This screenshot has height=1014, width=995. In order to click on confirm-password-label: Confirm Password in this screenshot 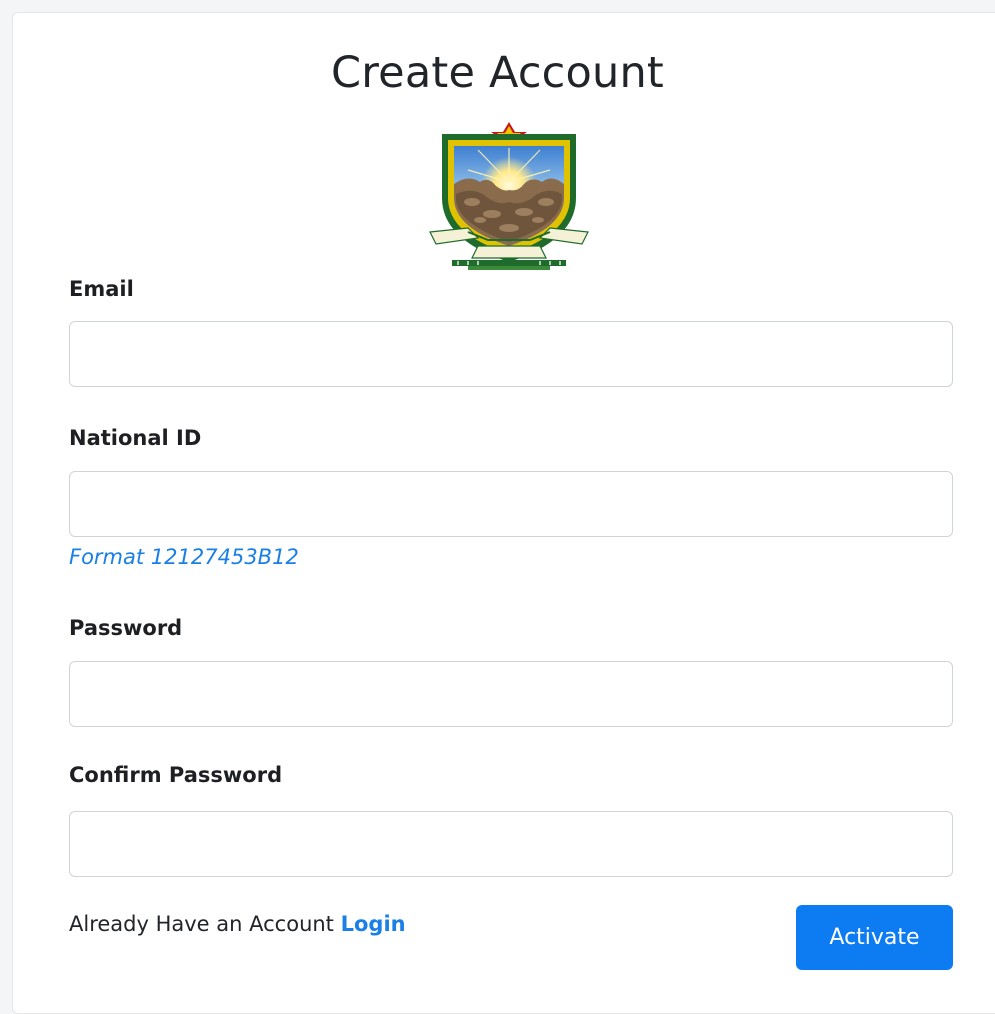, I will do `click(176, 775)`.